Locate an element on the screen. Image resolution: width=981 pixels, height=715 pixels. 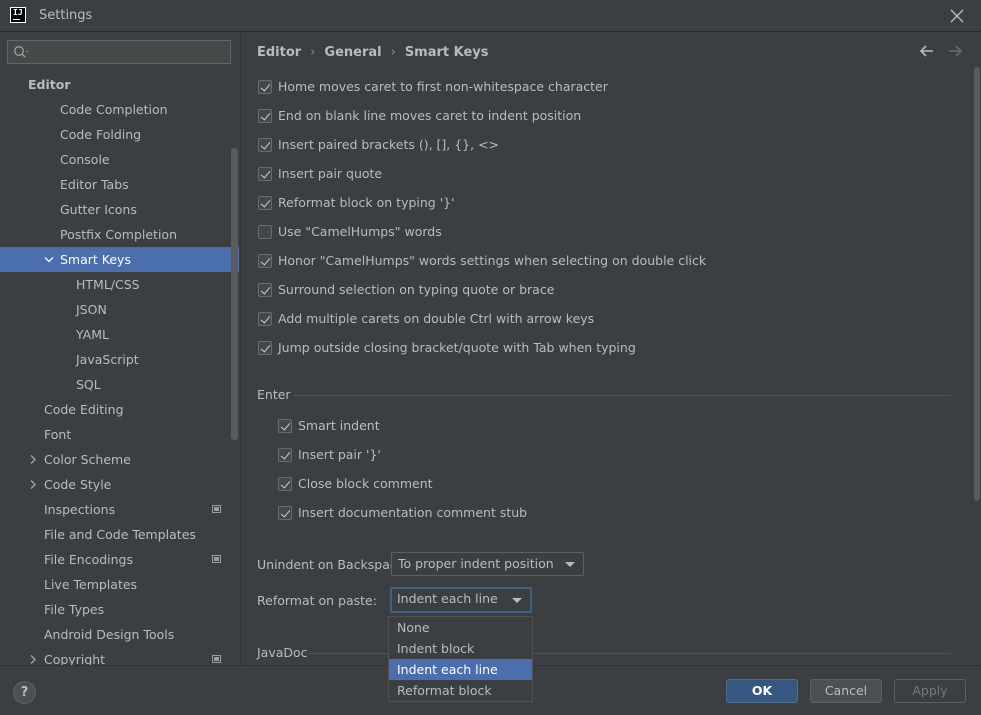
sidebar-item-code-folding: Code Folding is located at coordinates (119, 134).